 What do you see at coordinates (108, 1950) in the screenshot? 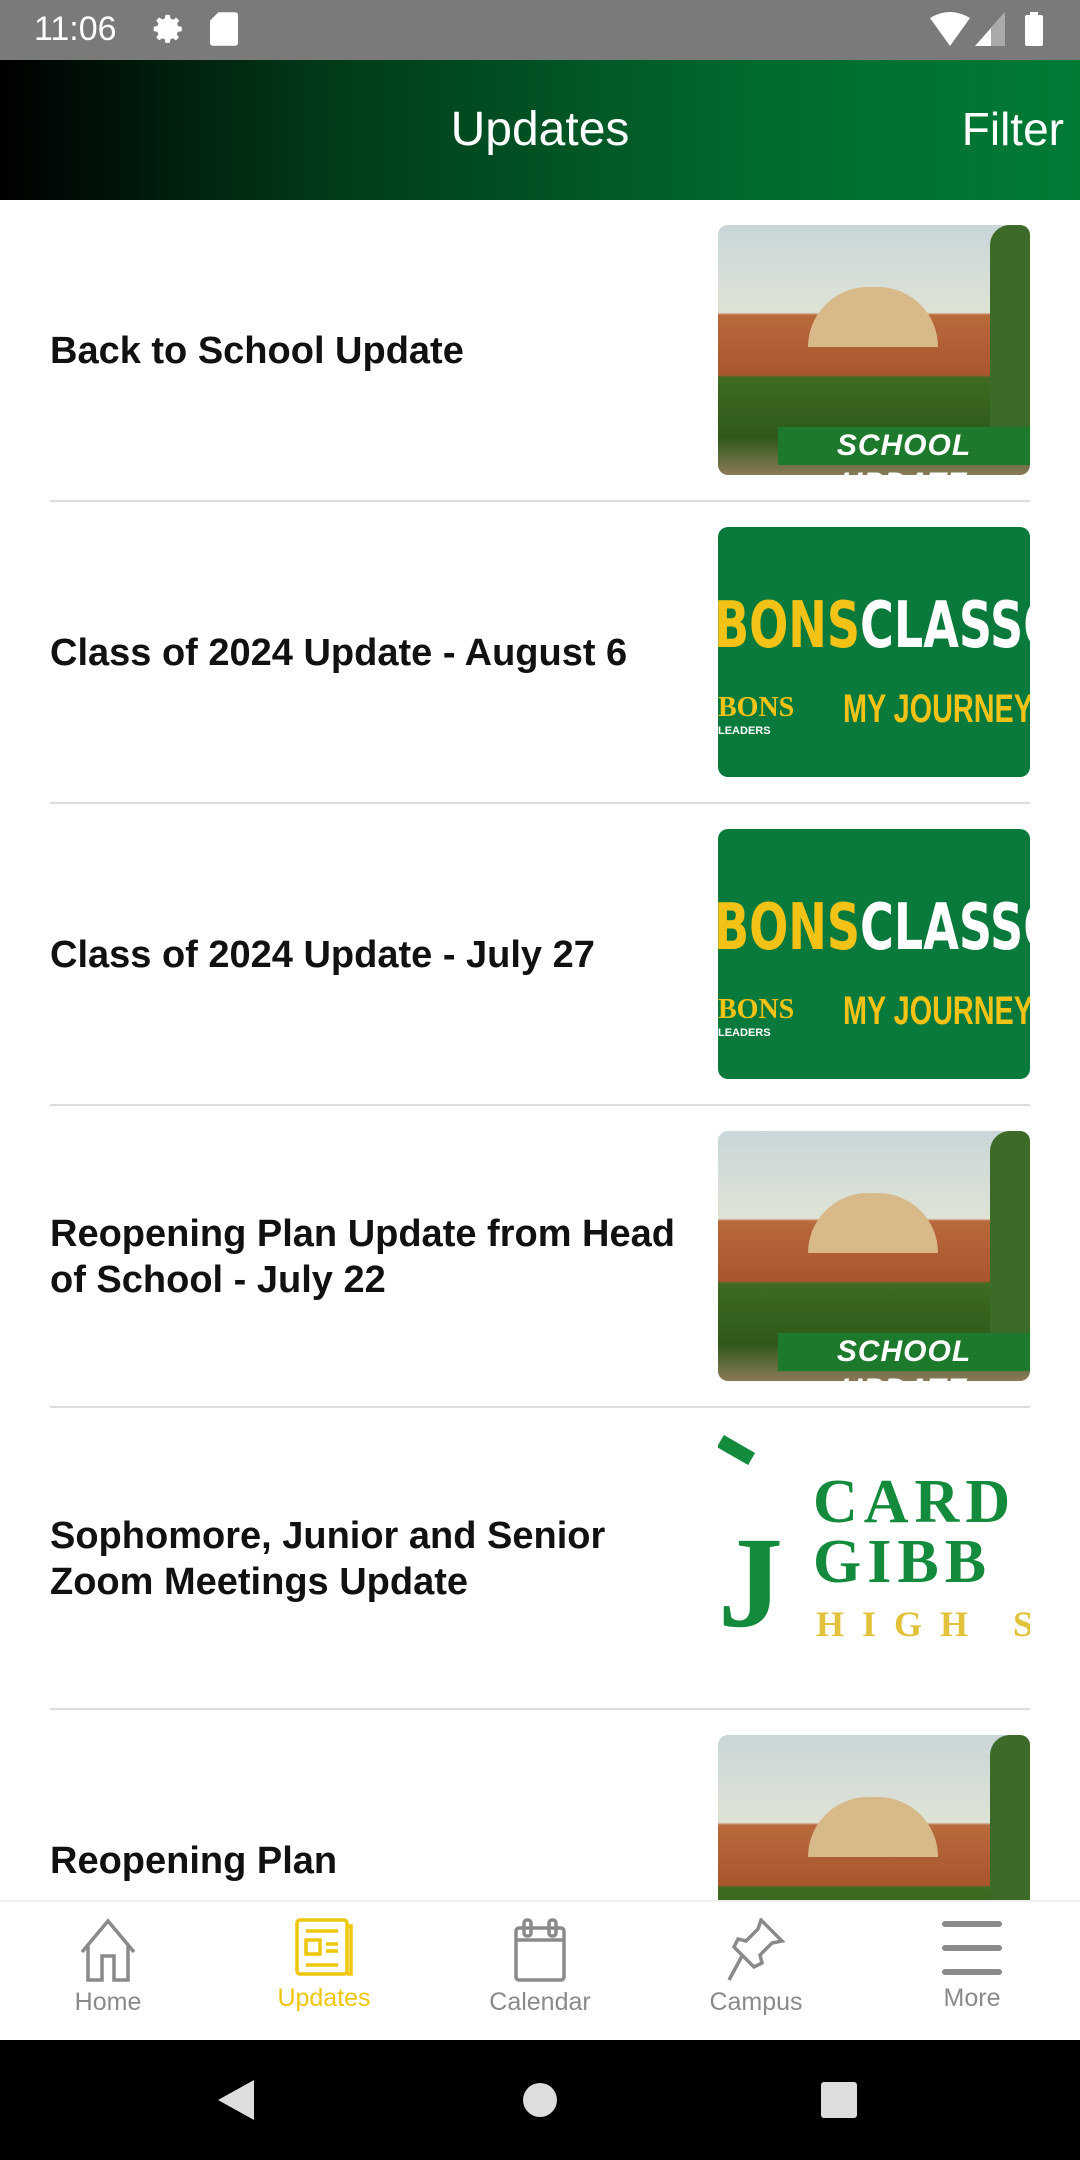
I see `home-icon` at bounding box center [108, 1950].